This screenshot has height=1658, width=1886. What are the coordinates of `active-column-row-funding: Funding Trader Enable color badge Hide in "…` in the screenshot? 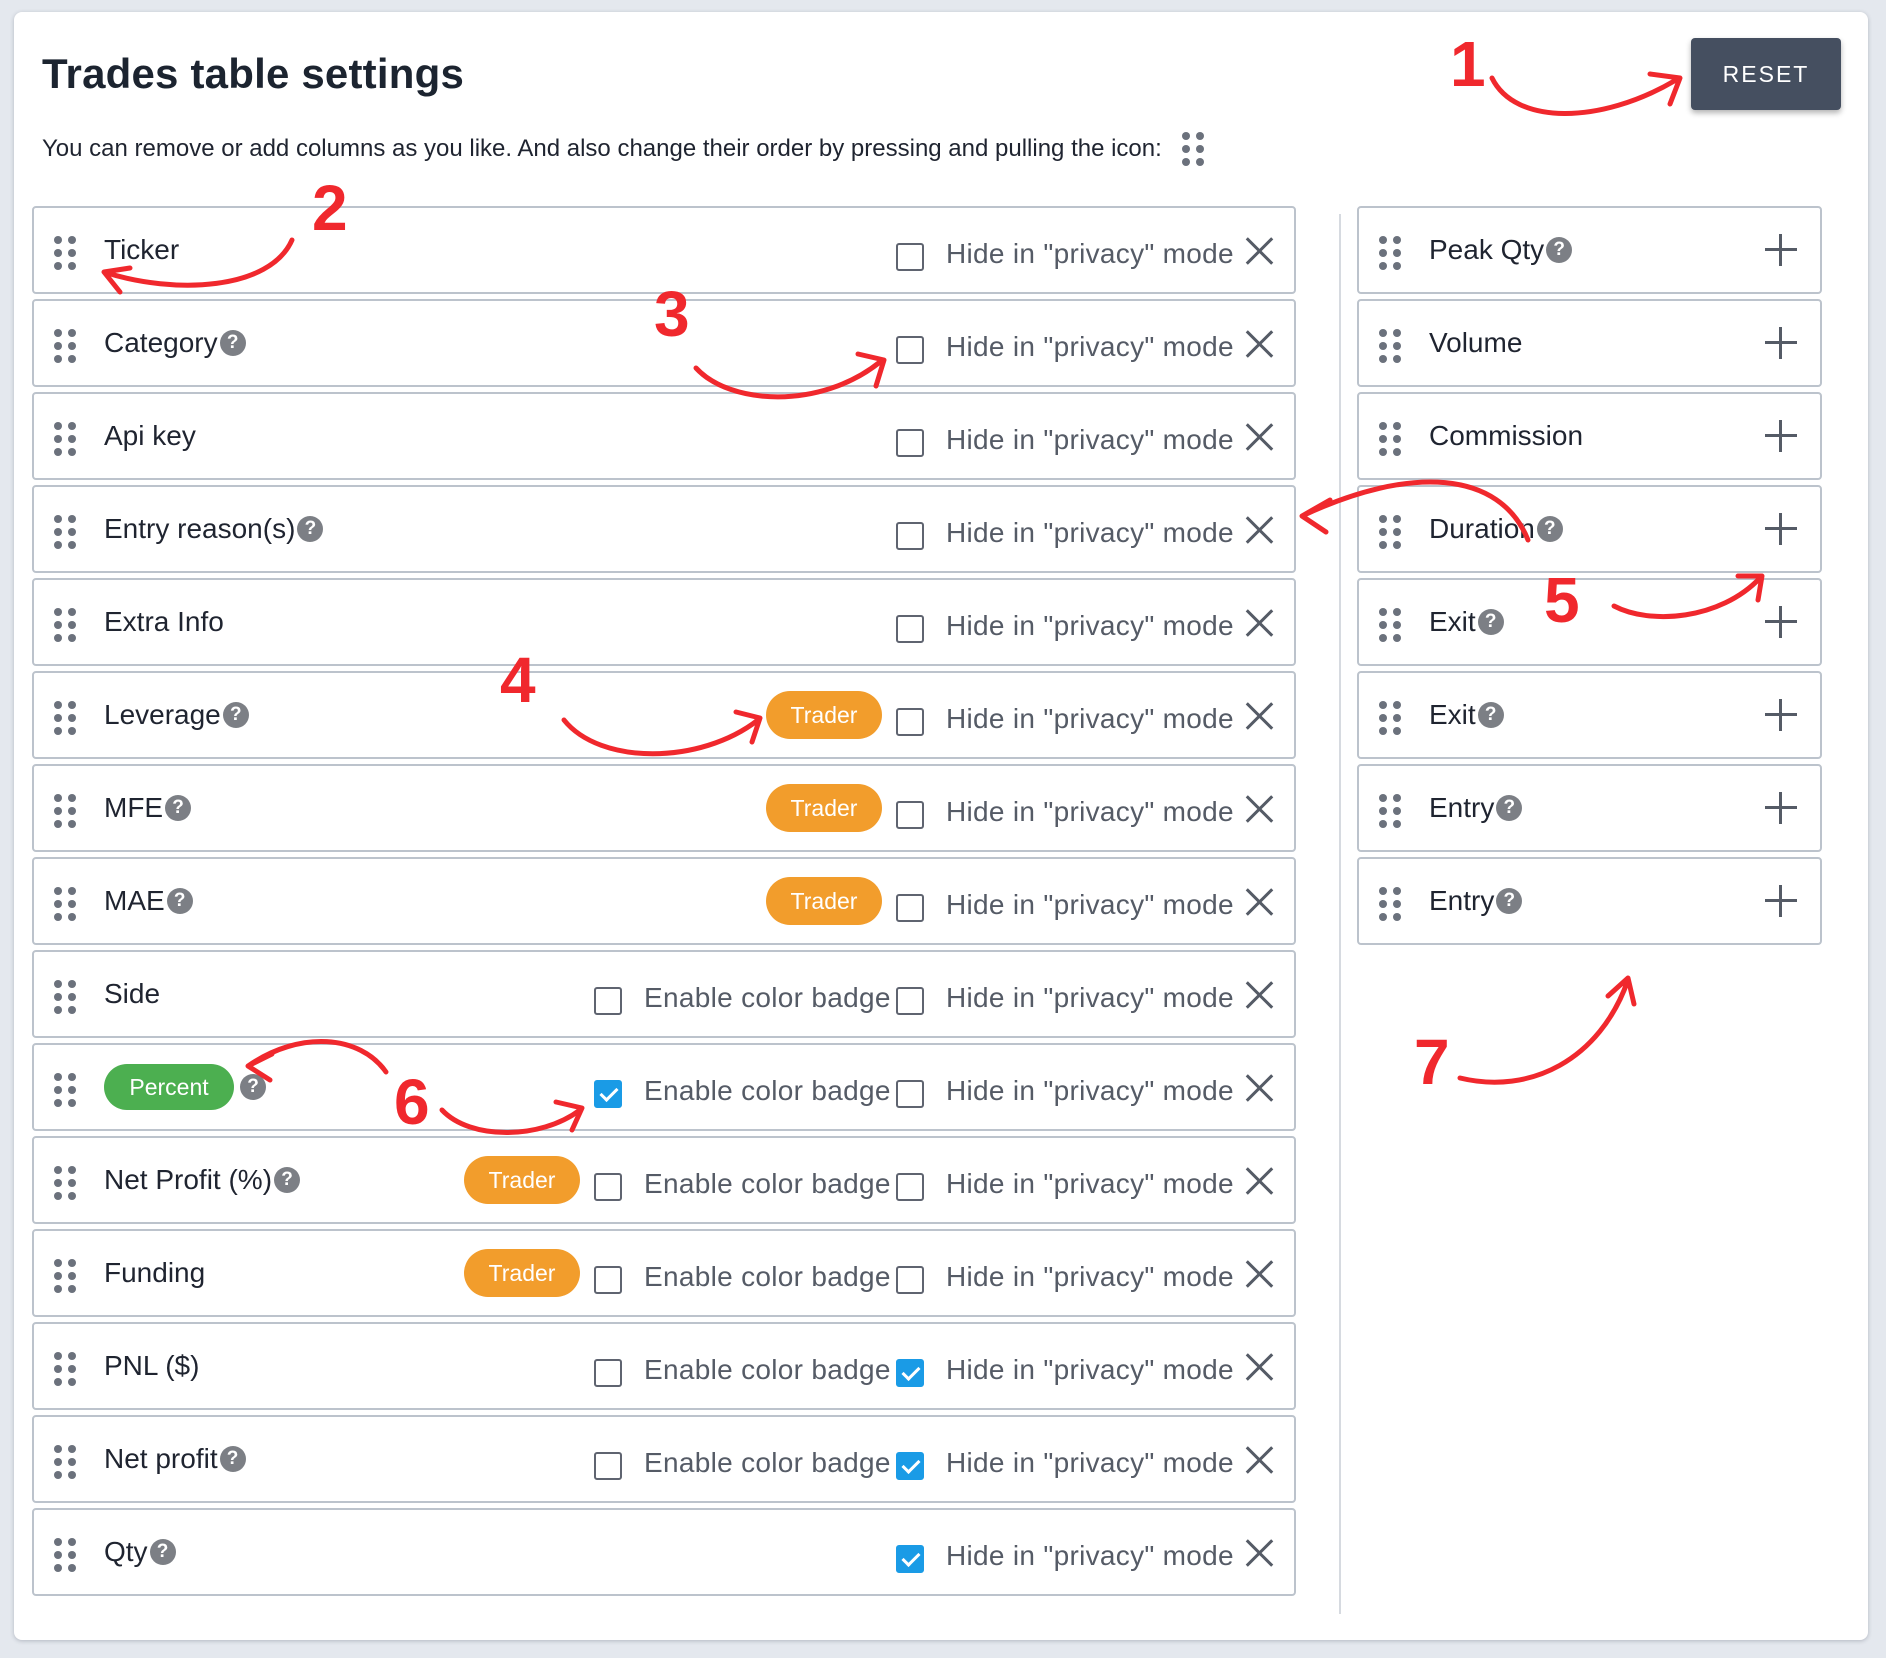 It's located at (664, 1273).